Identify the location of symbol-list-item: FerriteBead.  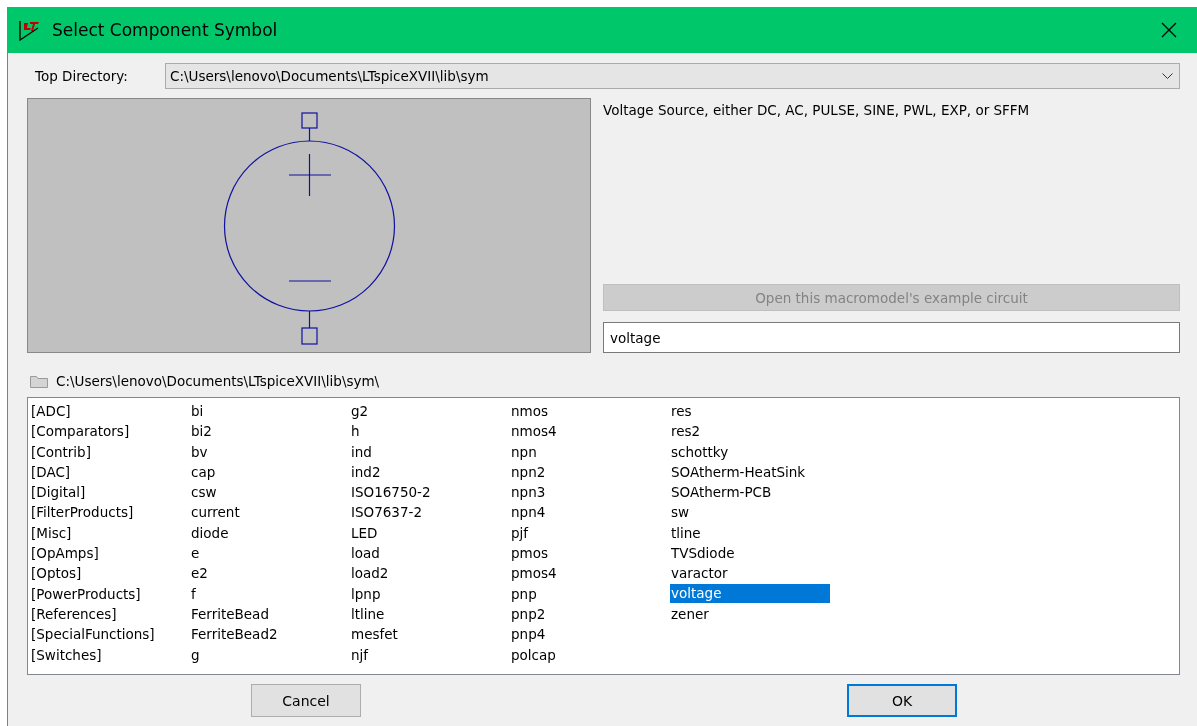
(270, 614).